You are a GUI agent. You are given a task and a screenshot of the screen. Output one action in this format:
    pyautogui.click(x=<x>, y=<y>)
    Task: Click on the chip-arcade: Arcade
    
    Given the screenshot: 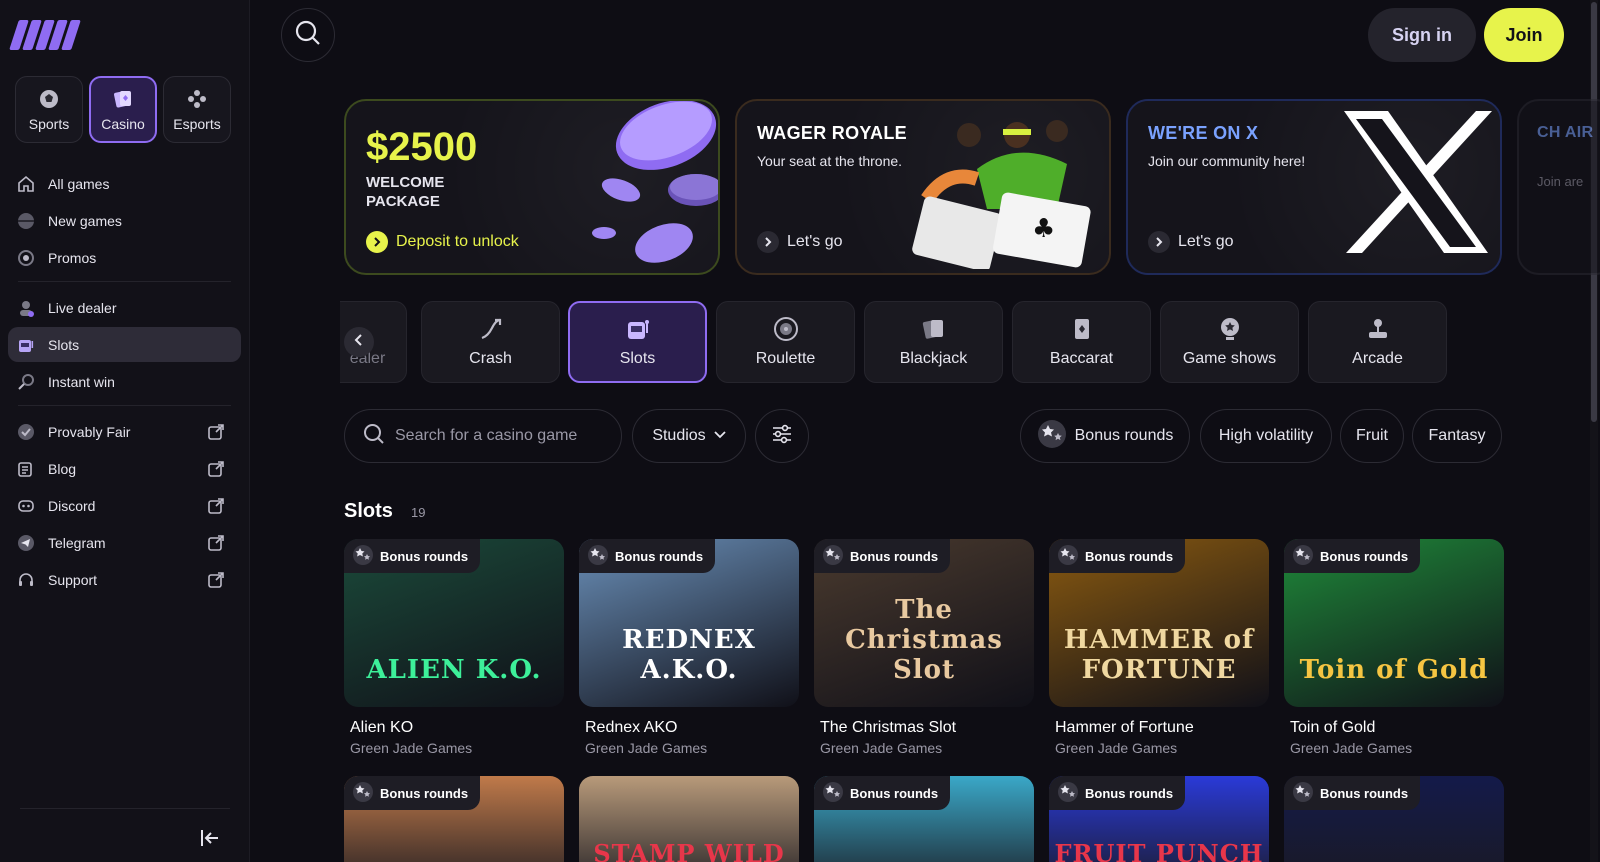 What is the action you would take?
    pyautogui.click(x=1377, y=342)
    